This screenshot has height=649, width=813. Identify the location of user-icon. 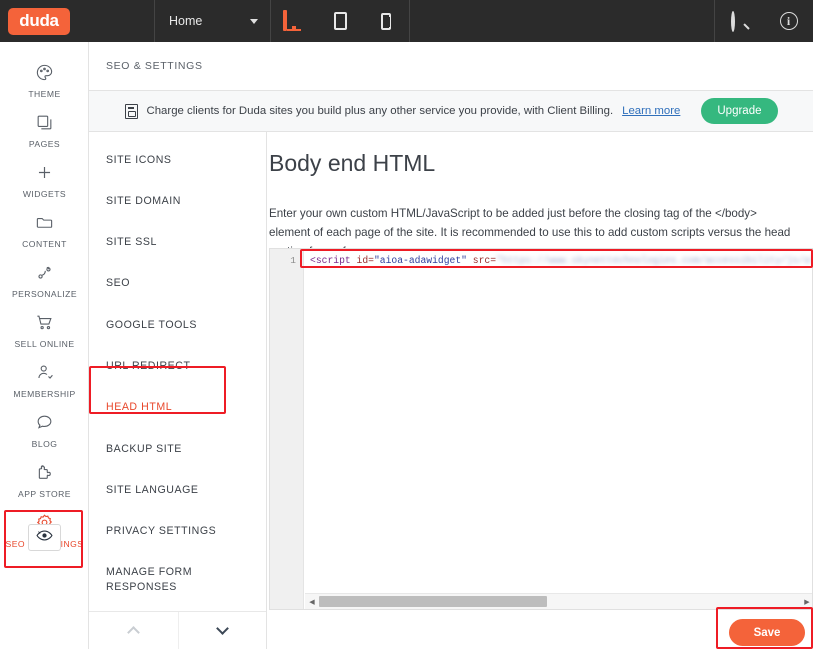
(44, 372).